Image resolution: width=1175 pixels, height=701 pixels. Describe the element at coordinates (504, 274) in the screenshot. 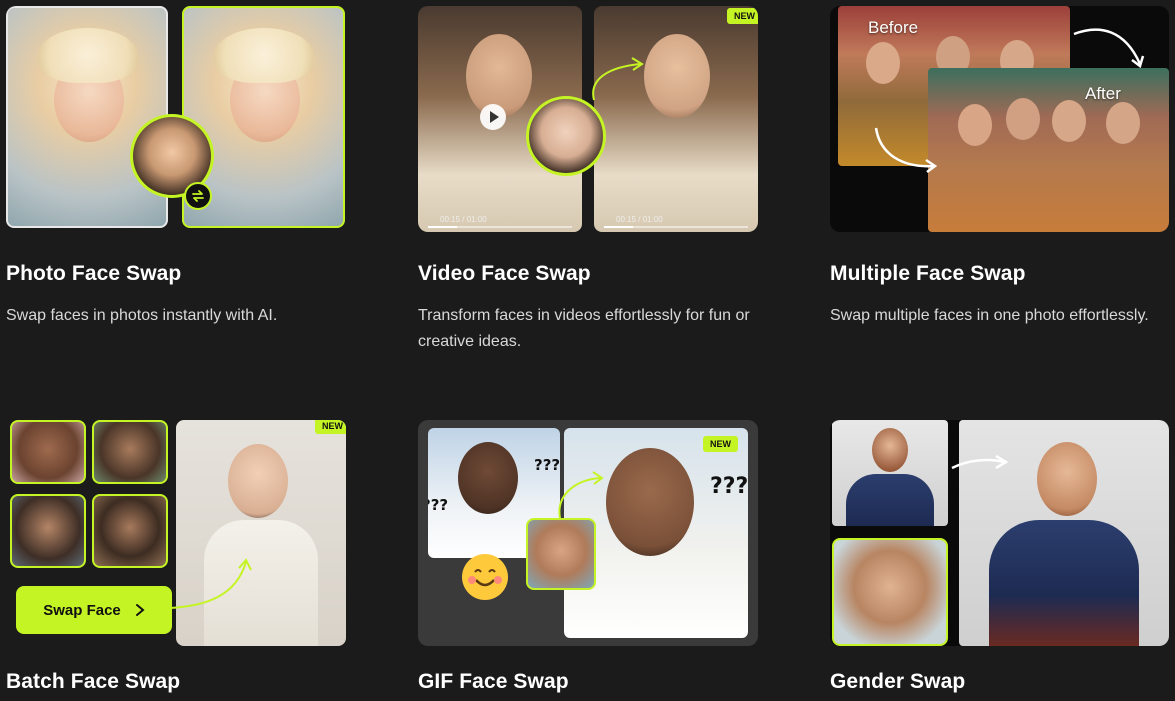

I see `card-title: Video Face Swap` at that location.